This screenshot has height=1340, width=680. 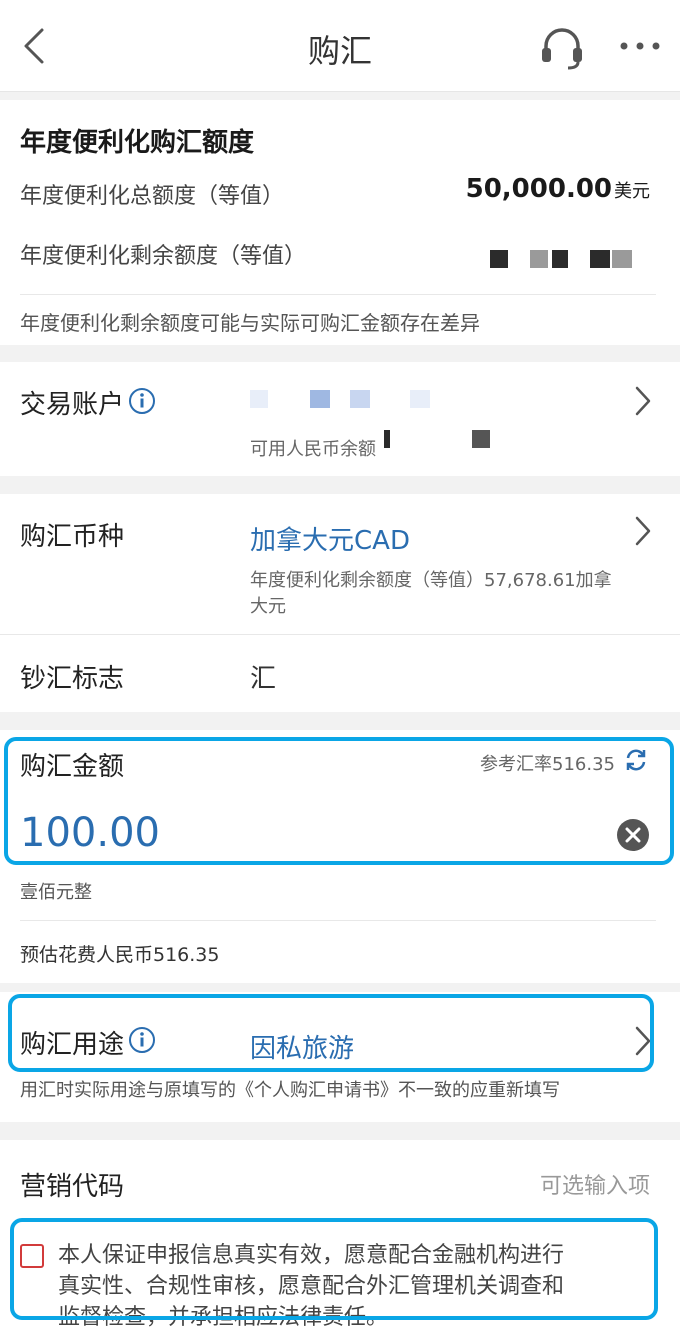 I want to click on balance-label: 可用人民币余额, so click(x=313, y=449).